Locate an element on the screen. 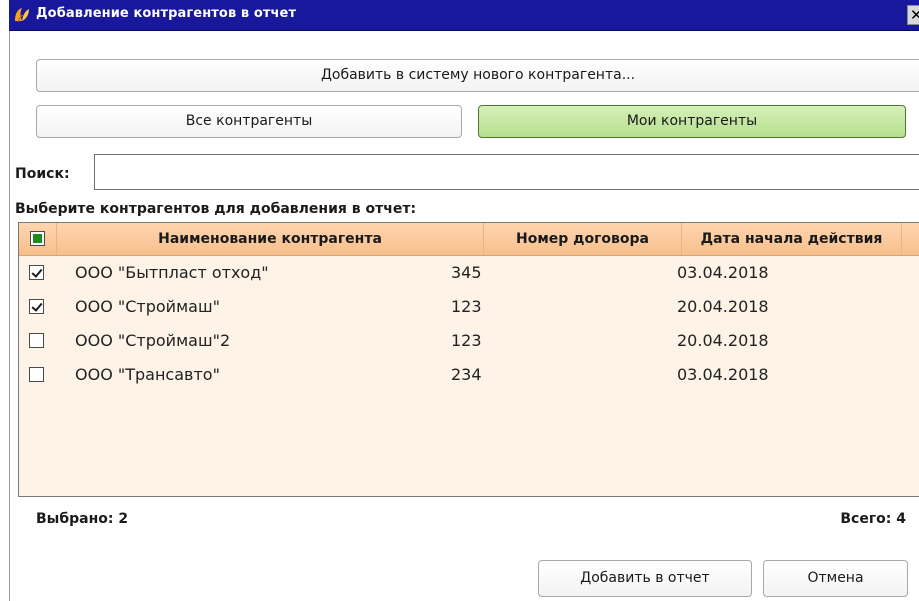  contract-number: 345 is located at coordinates (466, 272).